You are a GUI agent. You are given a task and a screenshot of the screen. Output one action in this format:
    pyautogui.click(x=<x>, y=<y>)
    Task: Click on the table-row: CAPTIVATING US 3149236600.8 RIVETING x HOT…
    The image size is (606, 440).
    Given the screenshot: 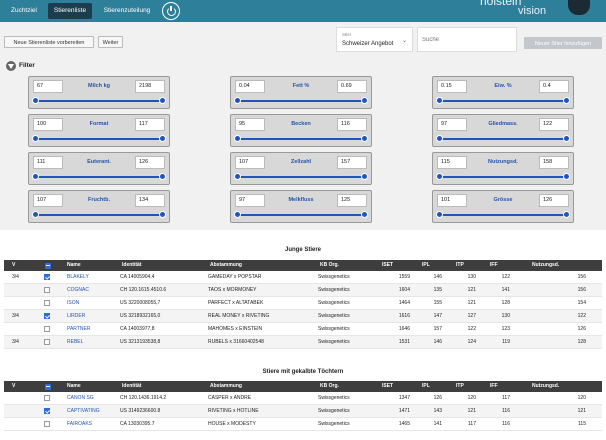 What is the action you would take?
    pyautogui.click(x=303, y=411)
    